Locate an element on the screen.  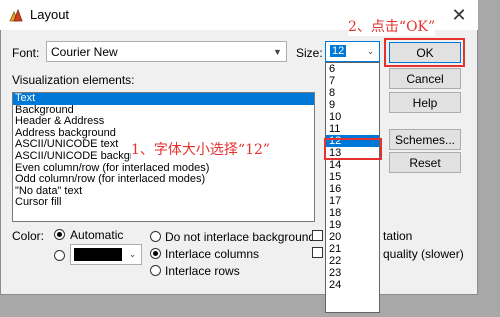
size-option: 10 is located at coordinates (352, 117).